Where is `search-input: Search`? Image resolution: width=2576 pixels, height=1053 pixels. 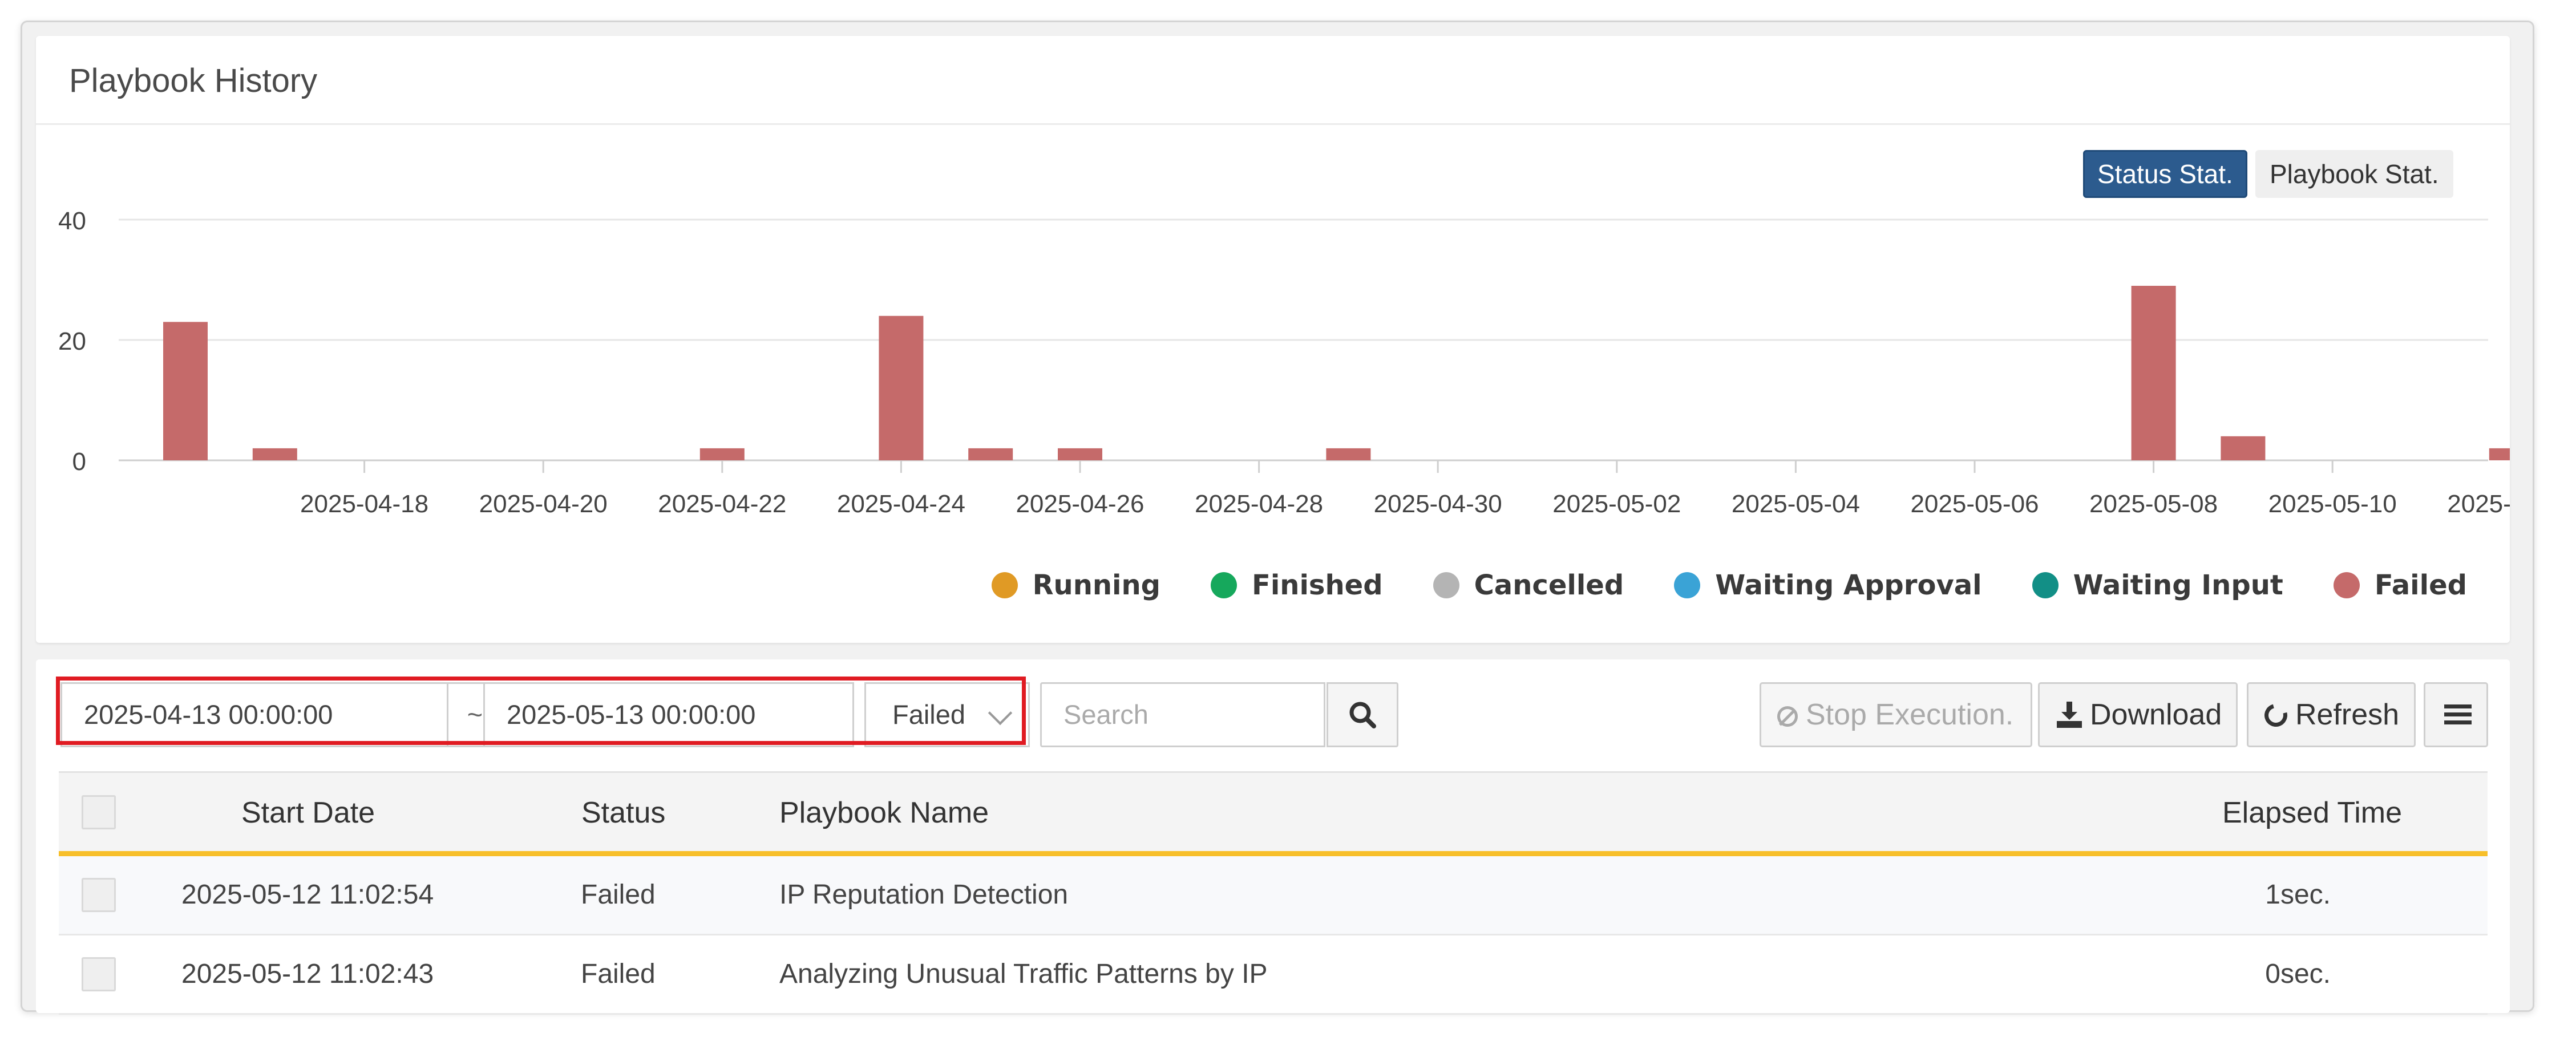 search-input: Search is located at coordinates (1182, 715).